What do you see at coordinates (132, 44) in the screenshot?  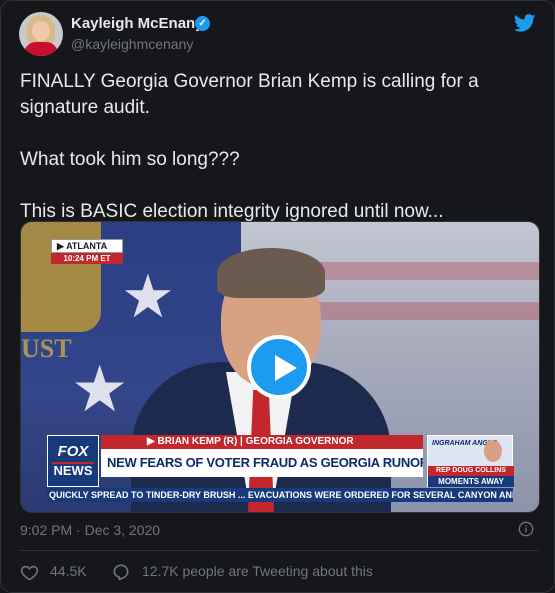 I see `author-handle: @kayleighmcenany` at bounding box center [132, 44].